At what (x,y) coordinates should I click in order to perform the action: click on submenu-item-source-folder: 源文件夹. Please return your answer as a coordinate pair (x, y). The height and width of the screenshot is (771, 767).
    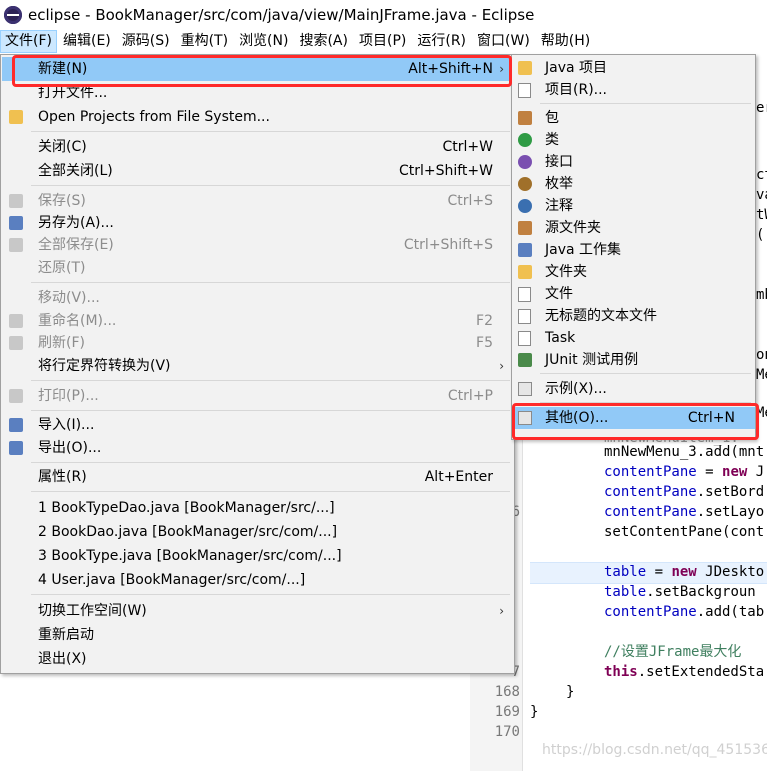
    Looking at the image, I should click on (634, 228).